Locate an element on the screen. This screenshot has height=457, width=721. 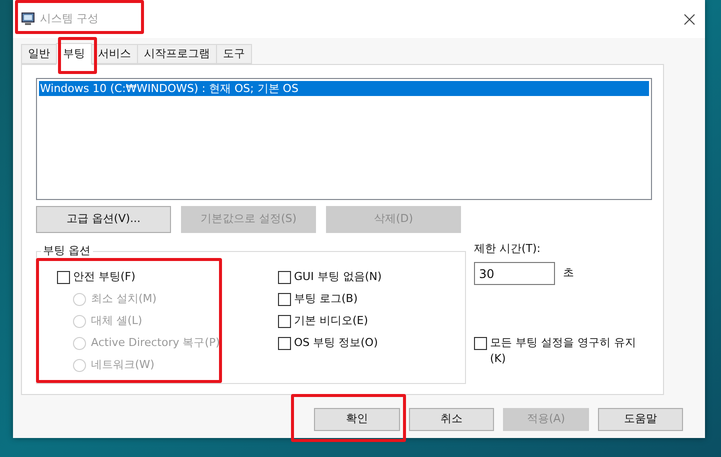
dialog-button: 확인 is located at coordinates (357, 419).